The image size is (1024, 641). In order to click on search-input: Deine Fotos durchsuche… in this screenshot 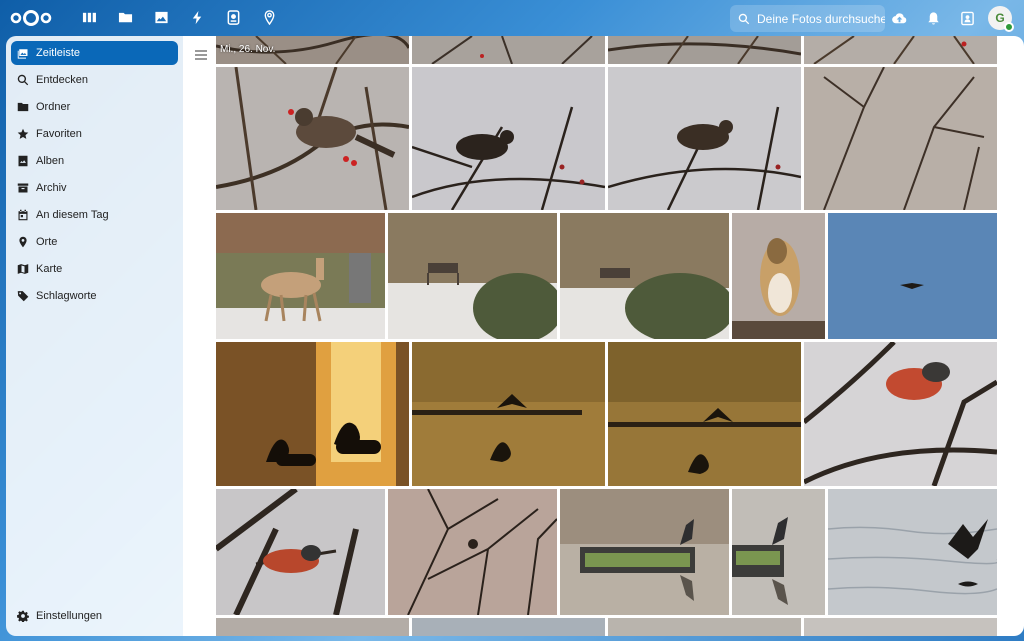, I will do `click(807, 18)`.